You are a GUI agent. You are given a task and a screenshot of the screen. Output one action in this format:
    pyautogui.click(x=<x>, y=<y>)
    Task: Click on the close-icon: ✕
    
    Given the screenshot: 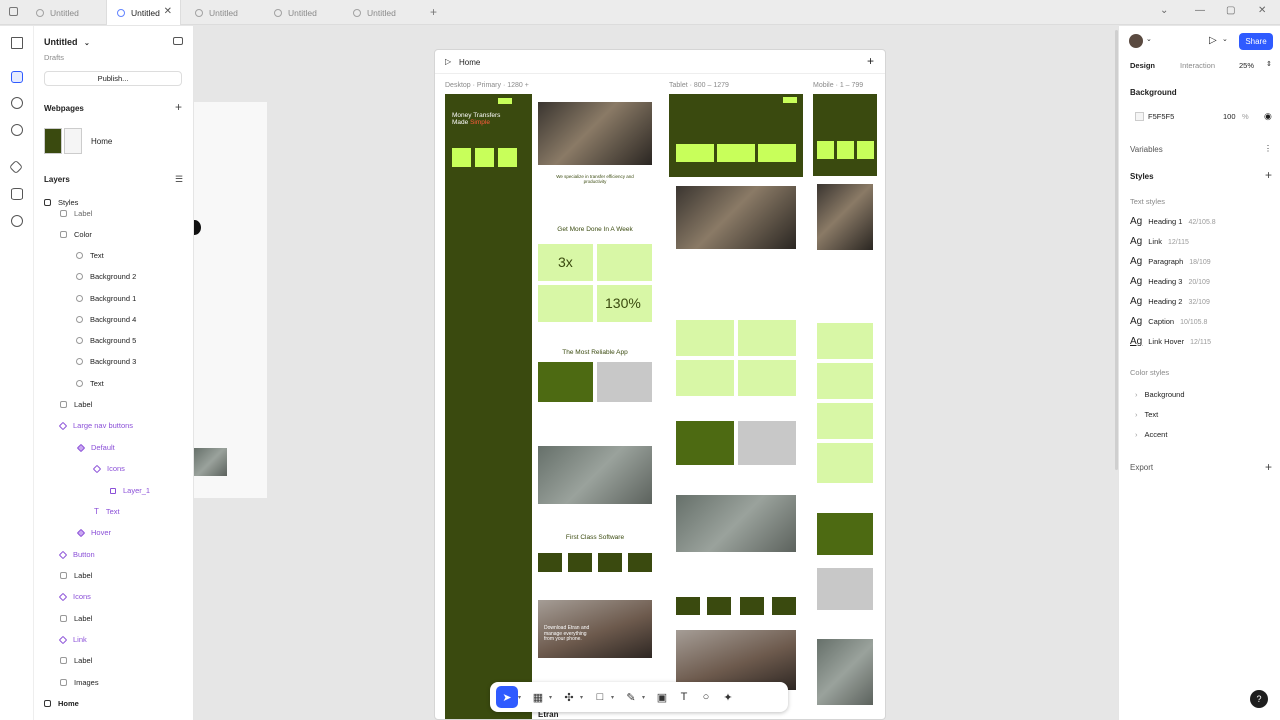 What is the action you would take?
    pyautogui.click(x=168, y=11)
    